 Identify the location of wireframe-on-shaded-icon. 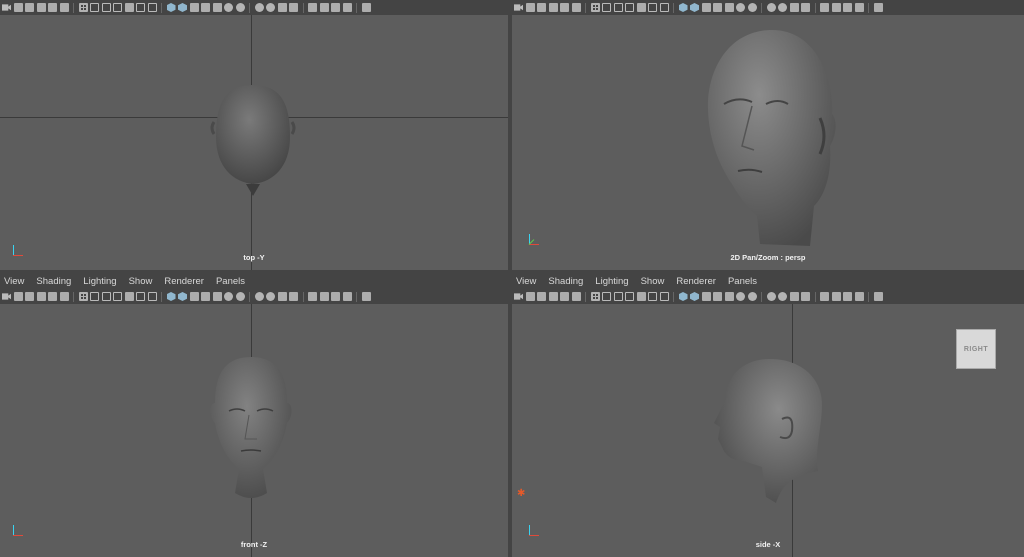
(706, 7).